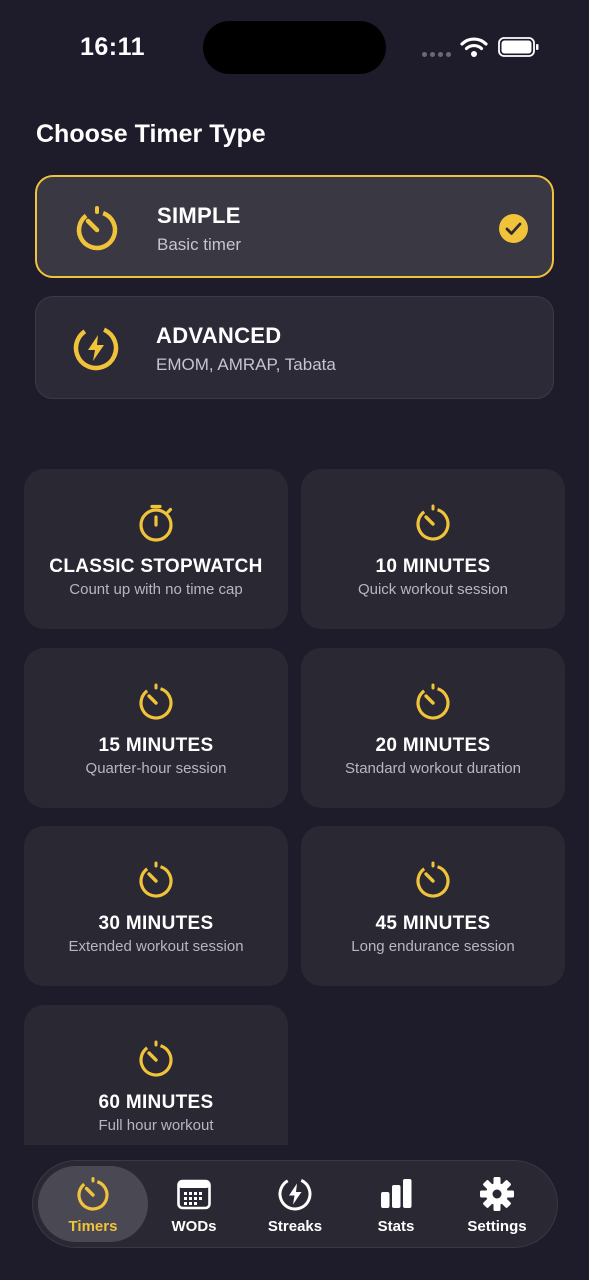  I want to click on timer-type-subtitle: EMOM, AMRAP, Tabata, so click(246, 364).